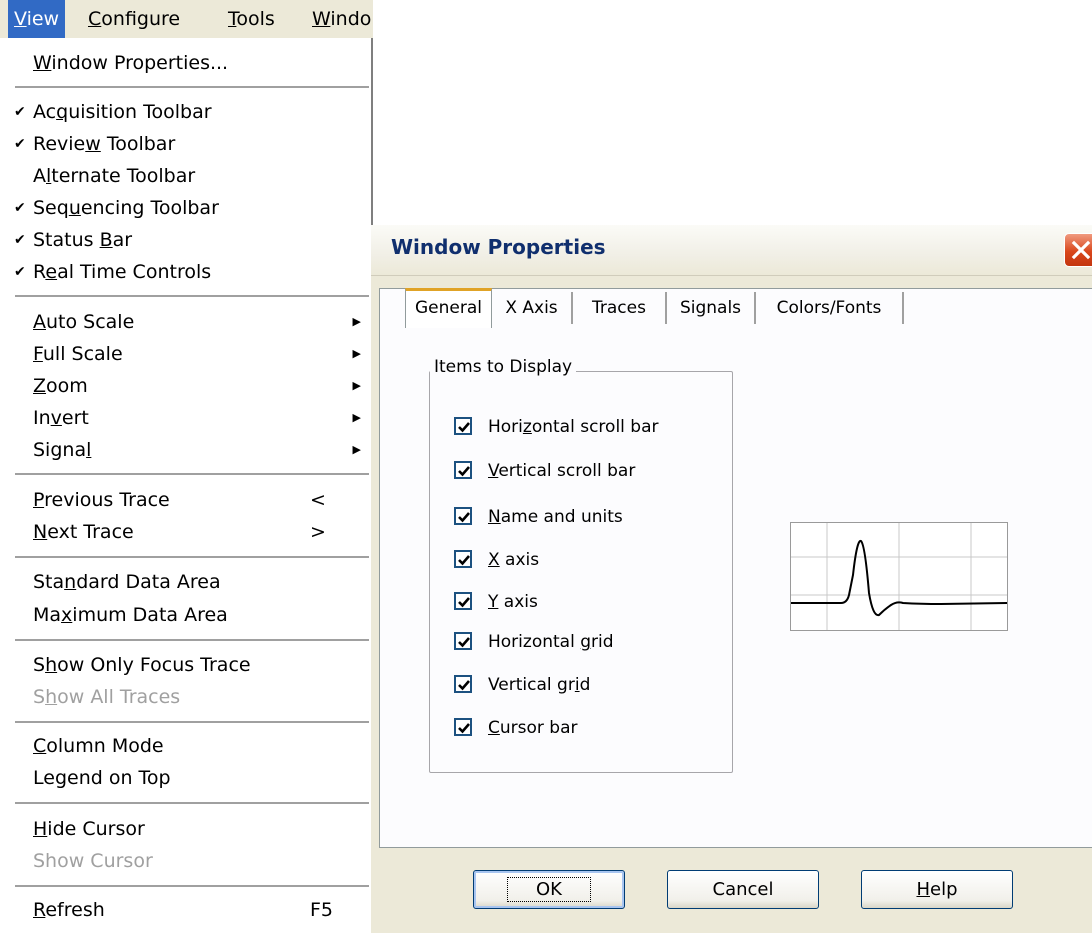  Describe the element at coordinates (60, 386) in the screenshot. I see `menu-item-label: Zoom` at that location.